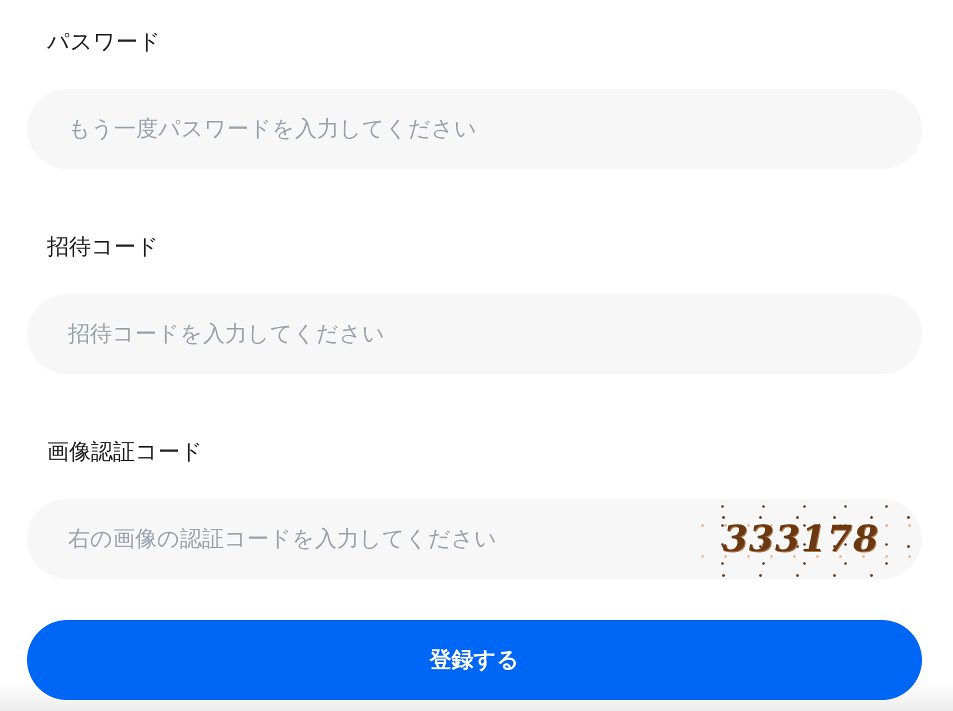 Image resolution: width=953 pixels, height=711 pixels. What do you see at coordinates (104, 43) in the screenshot?
I see `field-label: パスワード` at bounding box center [104, 43].